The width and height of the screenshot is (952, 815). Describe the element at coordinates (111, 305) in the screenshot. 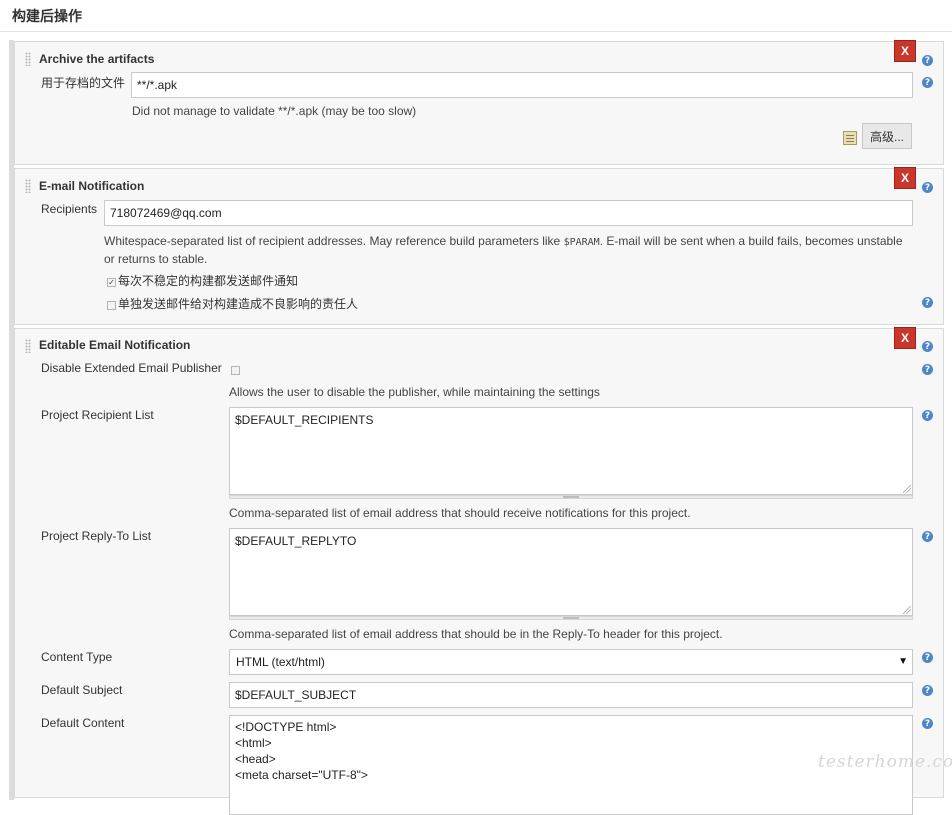

I see `send-individual-checkbox` at that location.